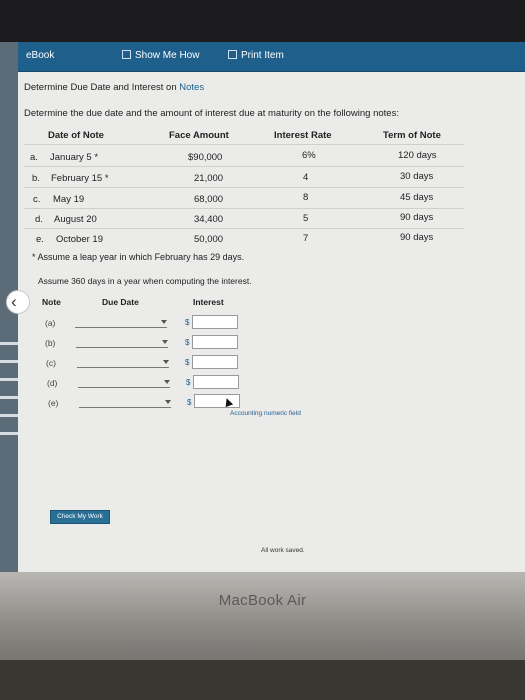  I want to click on toolbar: eBook Show Me How Print Item, so click(262, 57).